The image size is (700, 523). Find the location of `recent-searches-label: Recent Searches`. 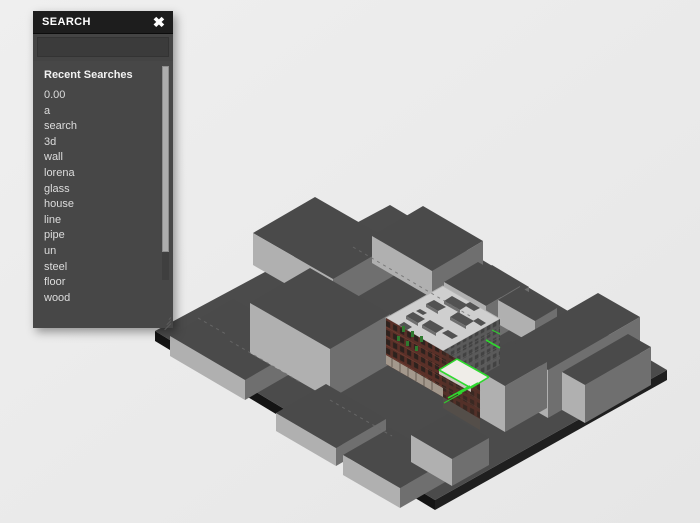

recent-searches-label: Recent Searches is located at coordinates (88, 75).